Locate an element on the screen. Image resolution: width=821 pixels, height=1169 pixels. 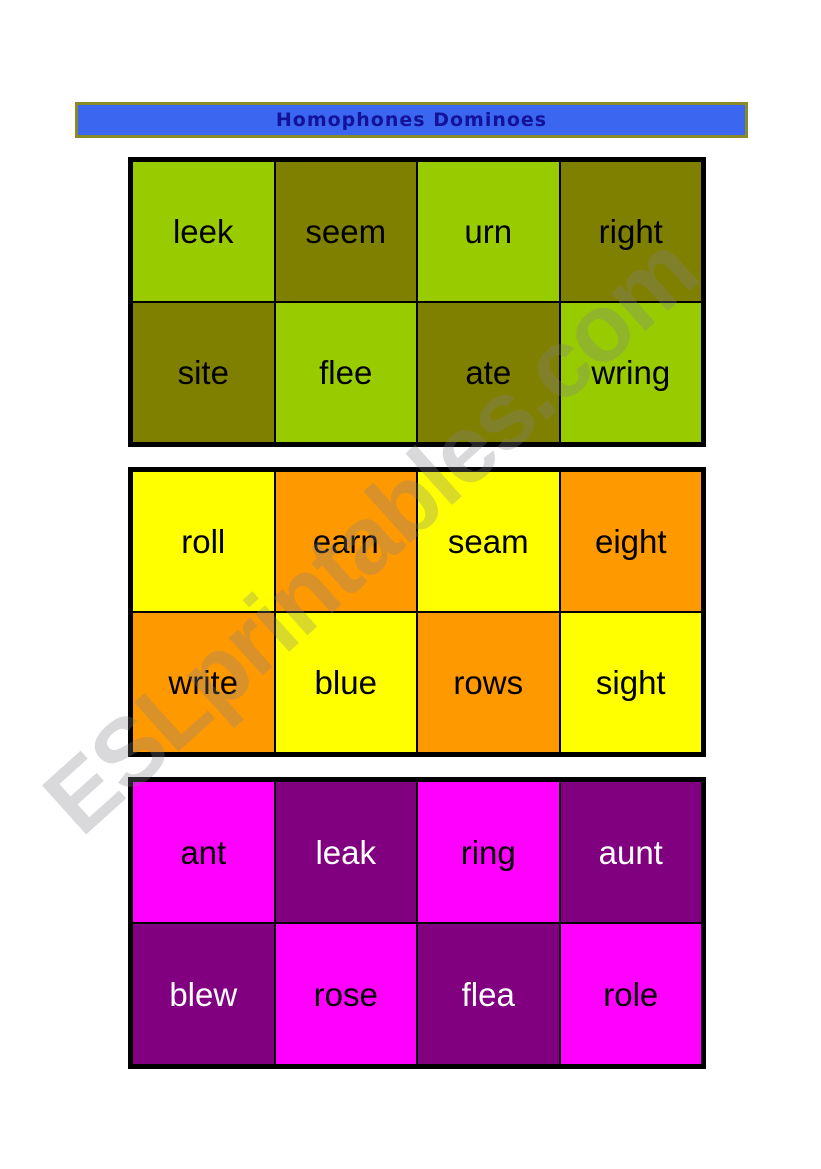
domino-word: ring is located at coordinates (488, 852).